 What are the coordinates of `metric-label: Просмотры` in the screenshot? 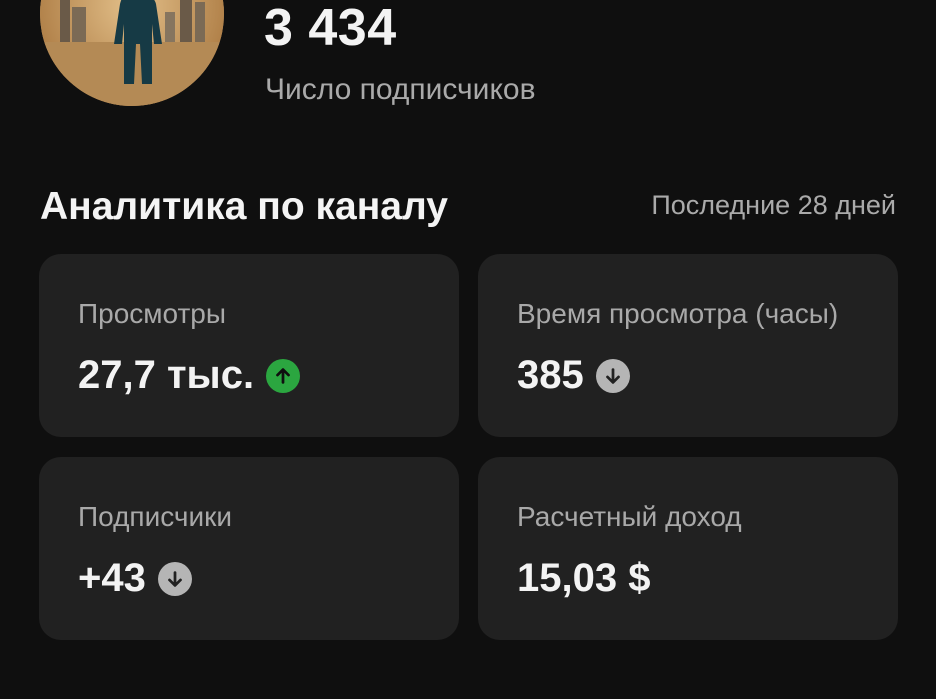 It's located at (152, 313).